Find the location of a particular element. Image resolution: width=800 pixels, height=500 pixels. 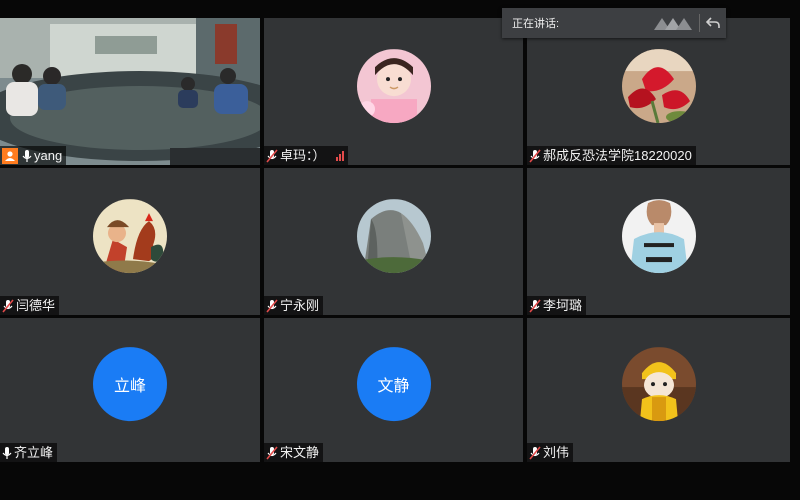

participant-tile-haocheng: 郝成反恐法学院18220020 is located at coordinates (658, 91).